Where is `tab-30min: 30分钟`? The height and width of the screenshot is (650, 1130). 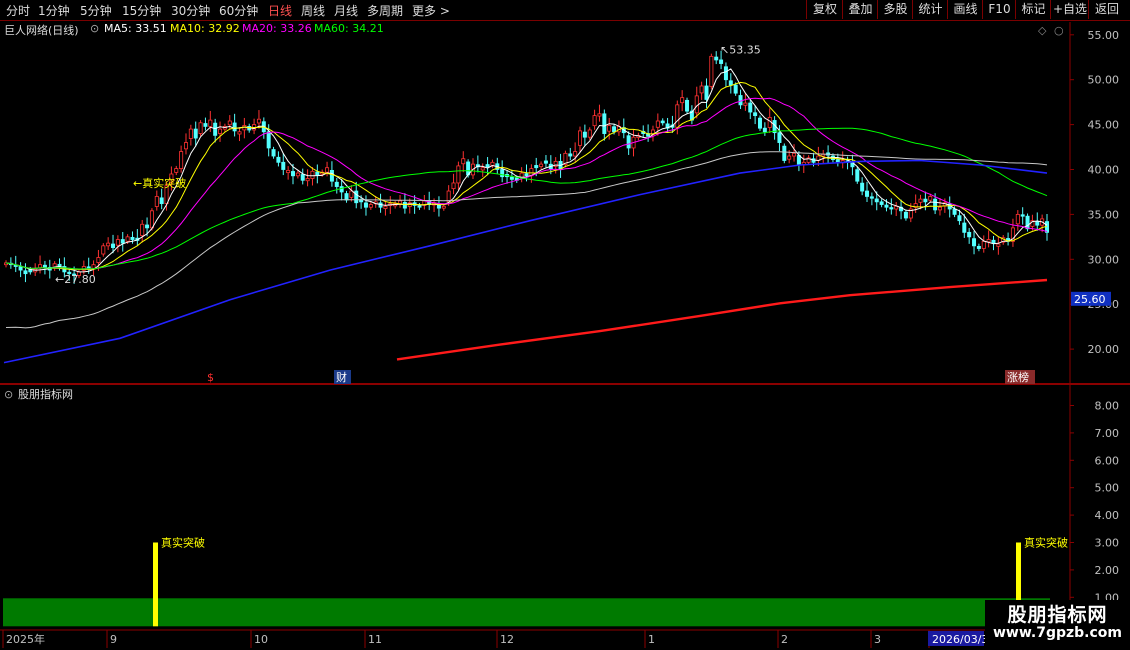 tab-30min: 30分钟 is located at coordinates (190, 10).